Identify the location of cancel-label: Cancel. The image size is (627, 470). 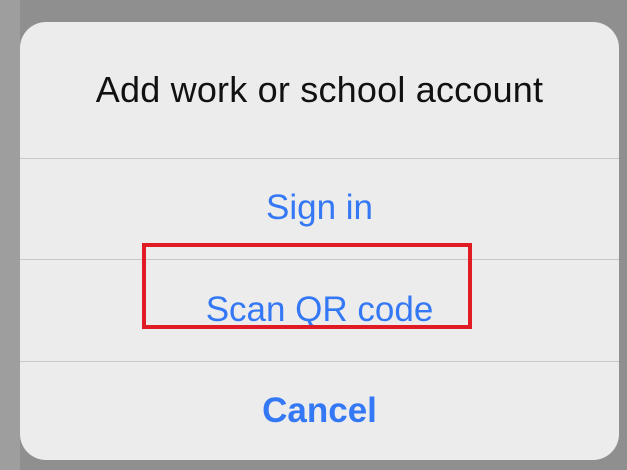
(319, 410).